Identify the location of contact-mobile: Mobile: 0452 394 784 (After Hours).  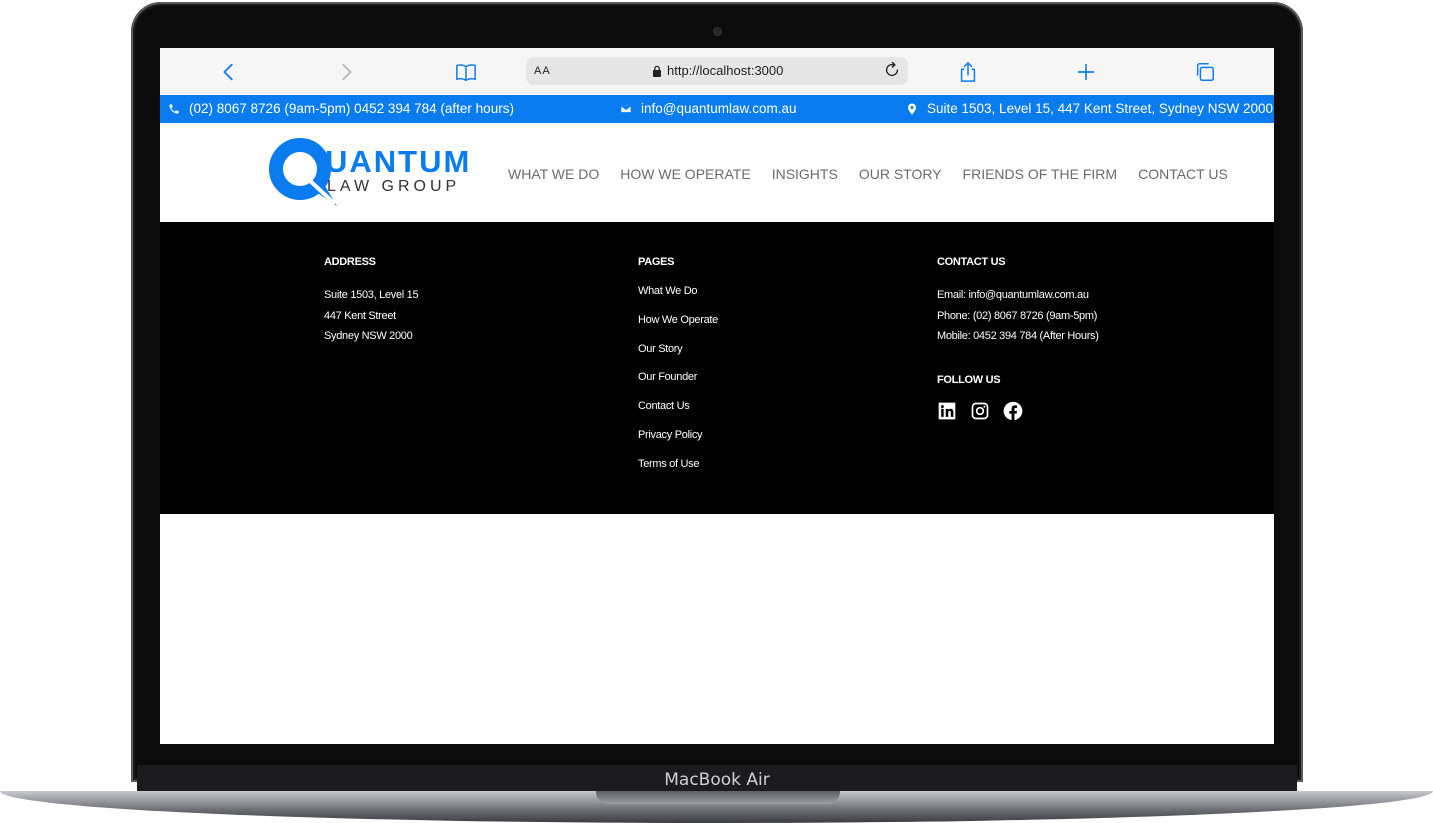
(1018, 336).